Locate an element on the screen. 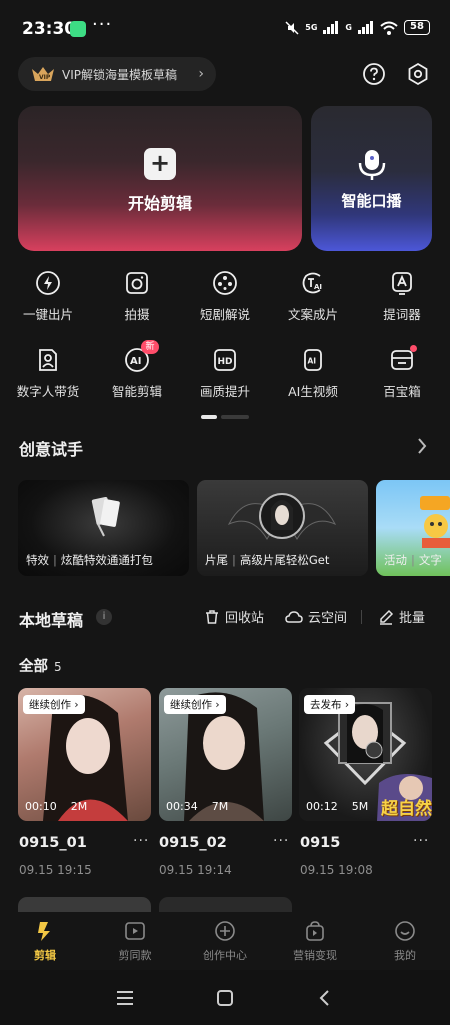 Image resolution: width=450 pixels, height=1025 pixels. start-edit-card: + 开始剪辑 is located at coordinates (160, 178).